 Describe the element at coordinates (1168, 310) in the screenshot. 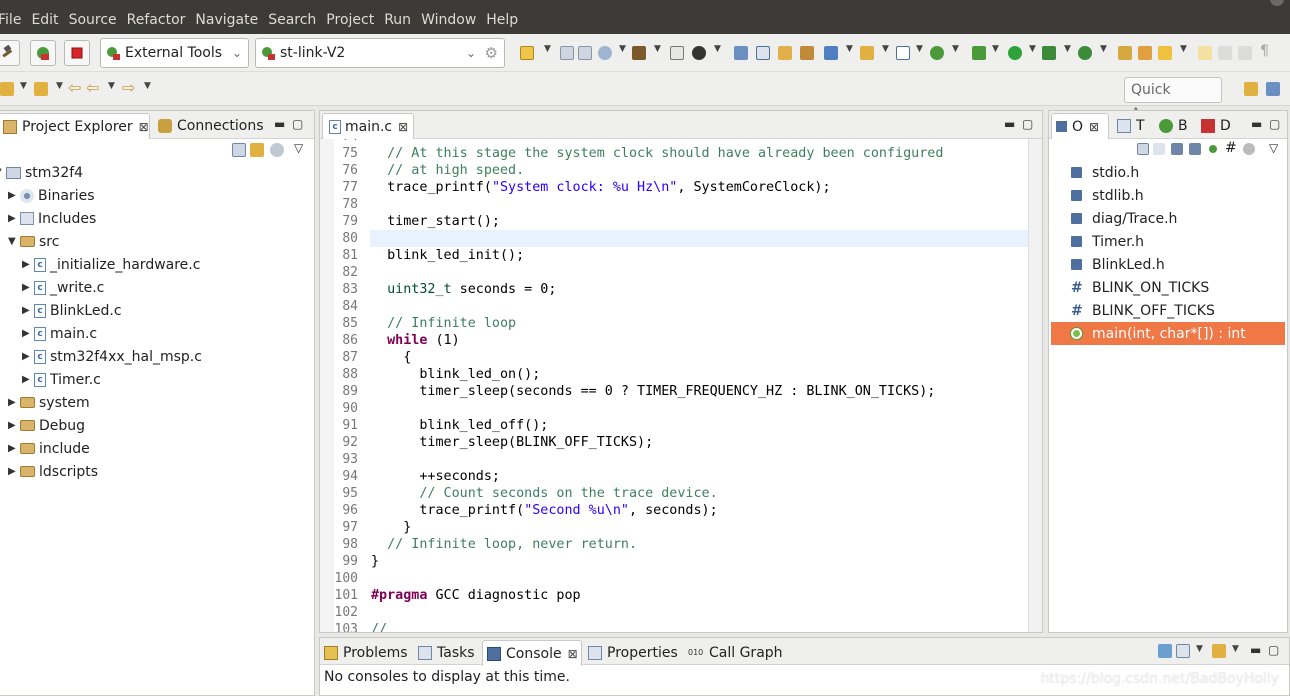

I see `outline-item: # BLINK_OFF_TICKS` at that location.